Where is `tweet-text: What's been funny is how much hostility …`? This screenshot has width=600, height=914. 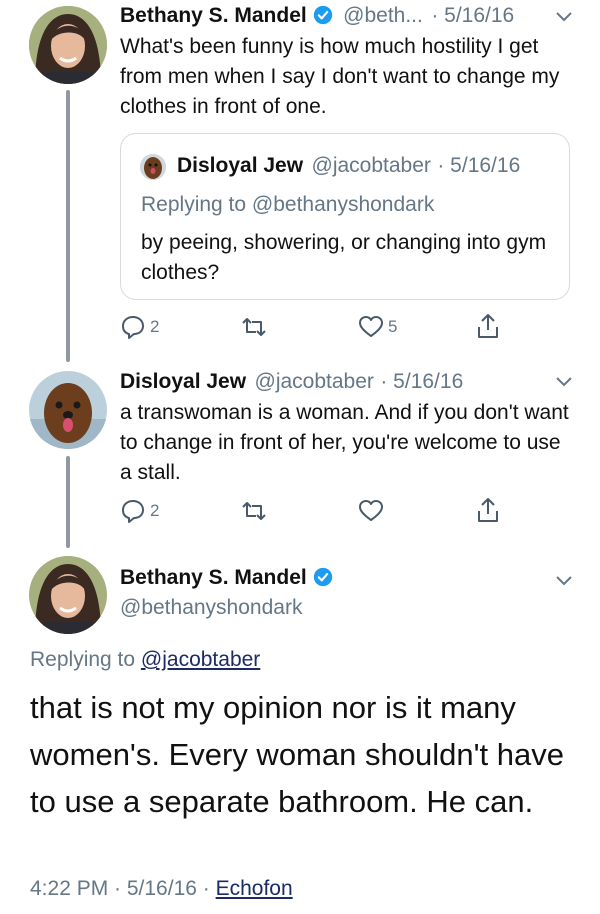
tweet-text: What's been funny is how much hostility … is located at coordinates (340, 76).